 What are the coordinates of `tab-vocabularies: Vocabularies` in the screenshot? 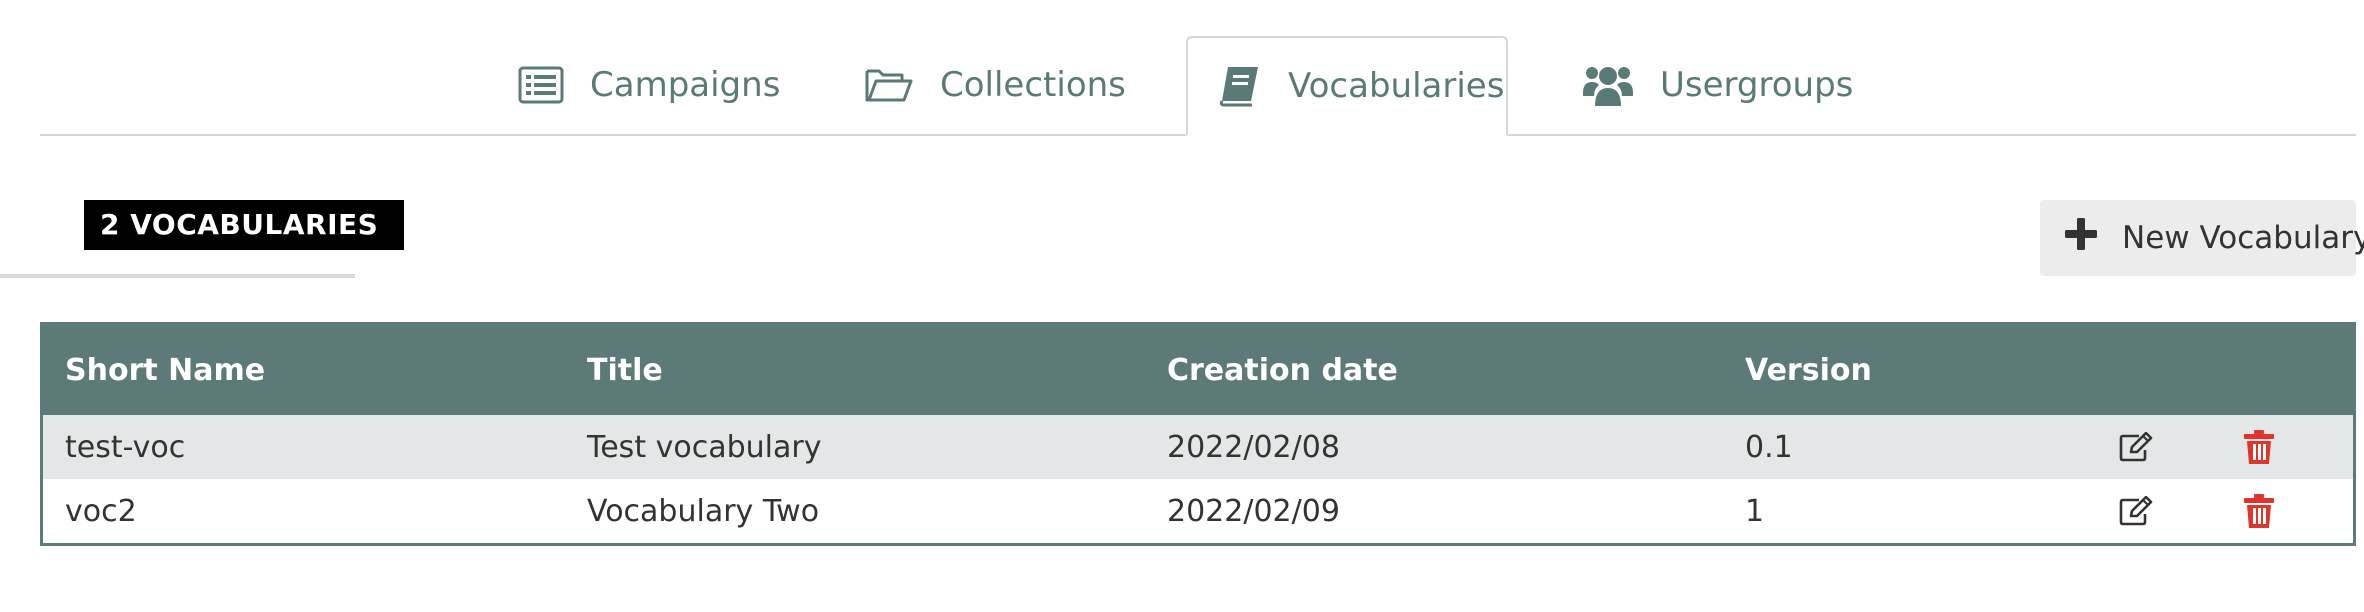 It's located at (1347, 86).